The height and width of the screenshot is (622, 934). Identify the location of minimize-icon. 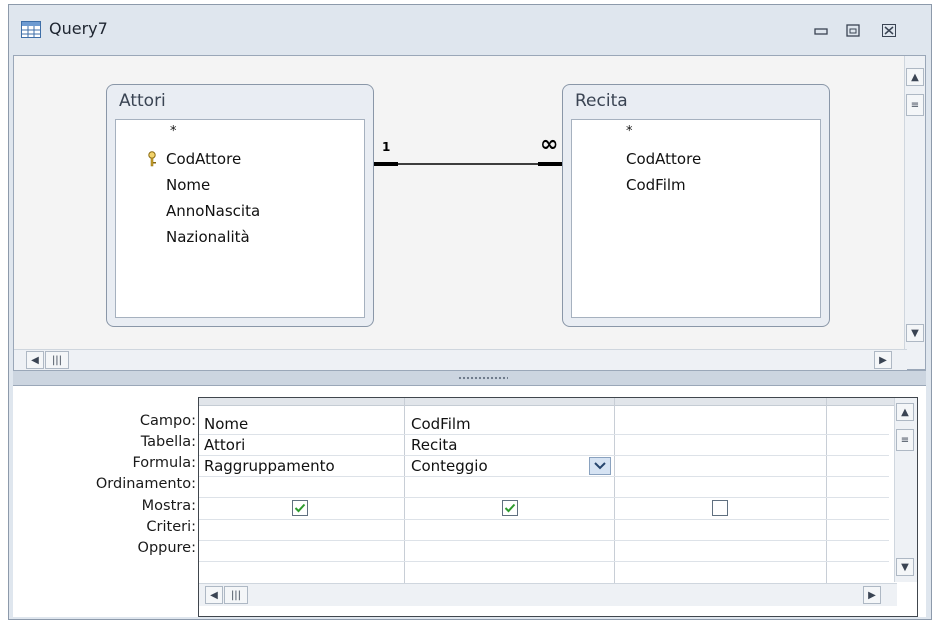
(821, 31).